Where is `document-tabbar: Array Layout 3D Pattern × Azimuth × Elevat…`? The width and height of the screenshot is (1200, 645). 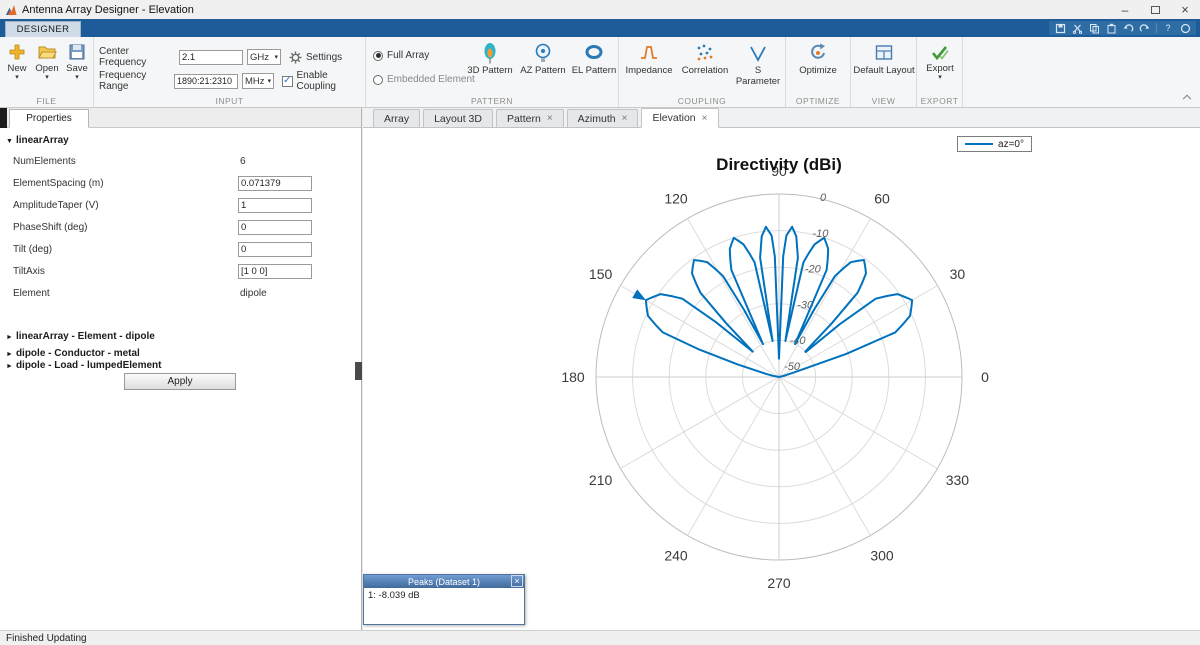 document-tabbar: Array Layout 3D Pattern × Azimuth × Elevat… is located at coordinates (781, 118).